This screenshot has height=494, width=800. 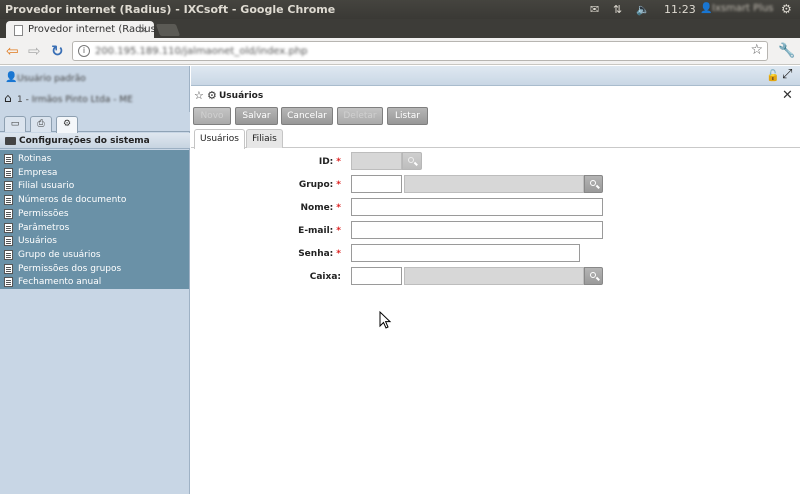 What do you see at coordinates (360, 116) in the screenshot?
I see `deletar-button: Deletar` at bounding box center [360, 116].